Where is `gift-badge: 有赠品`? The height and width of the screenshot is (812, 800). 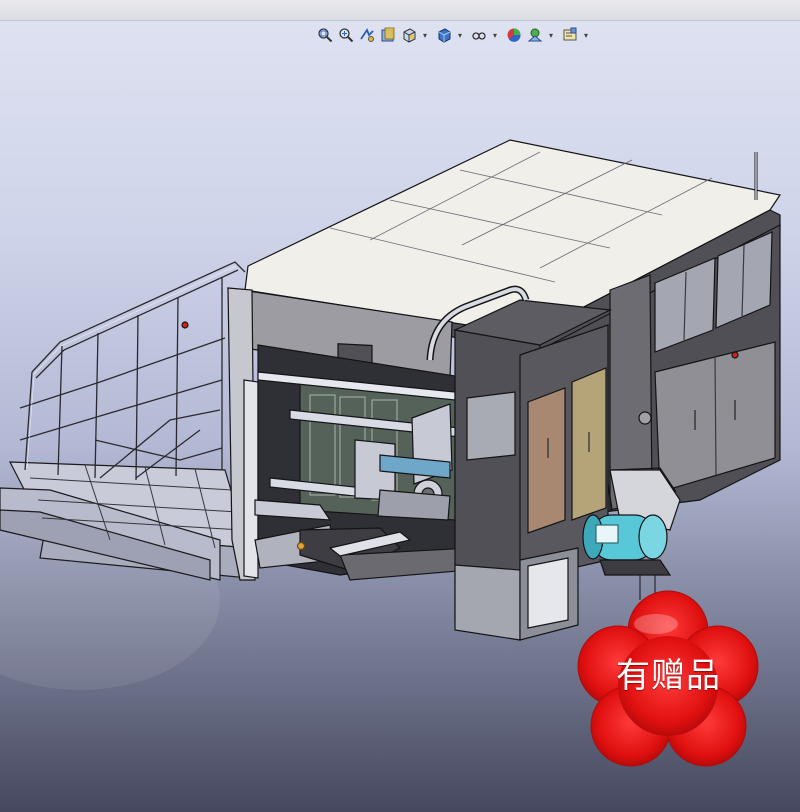 gift-badge: 有赠品 is located at coordinates (668, 683).